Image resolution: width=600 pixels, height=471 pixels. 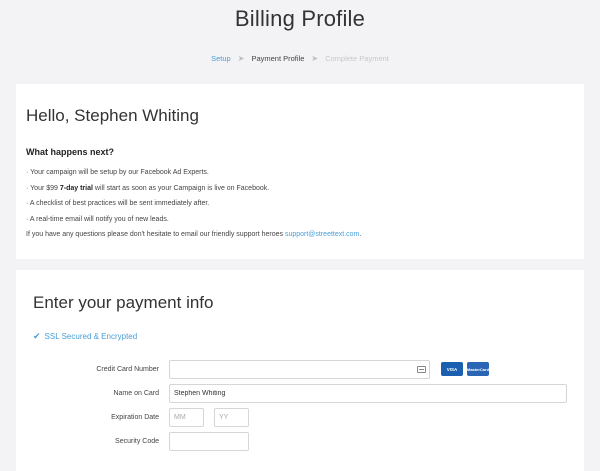 What do you see at coordinates (221, 58) in the screenshot?
I see `step-setup: Setup` at bounding box center [221, 58].